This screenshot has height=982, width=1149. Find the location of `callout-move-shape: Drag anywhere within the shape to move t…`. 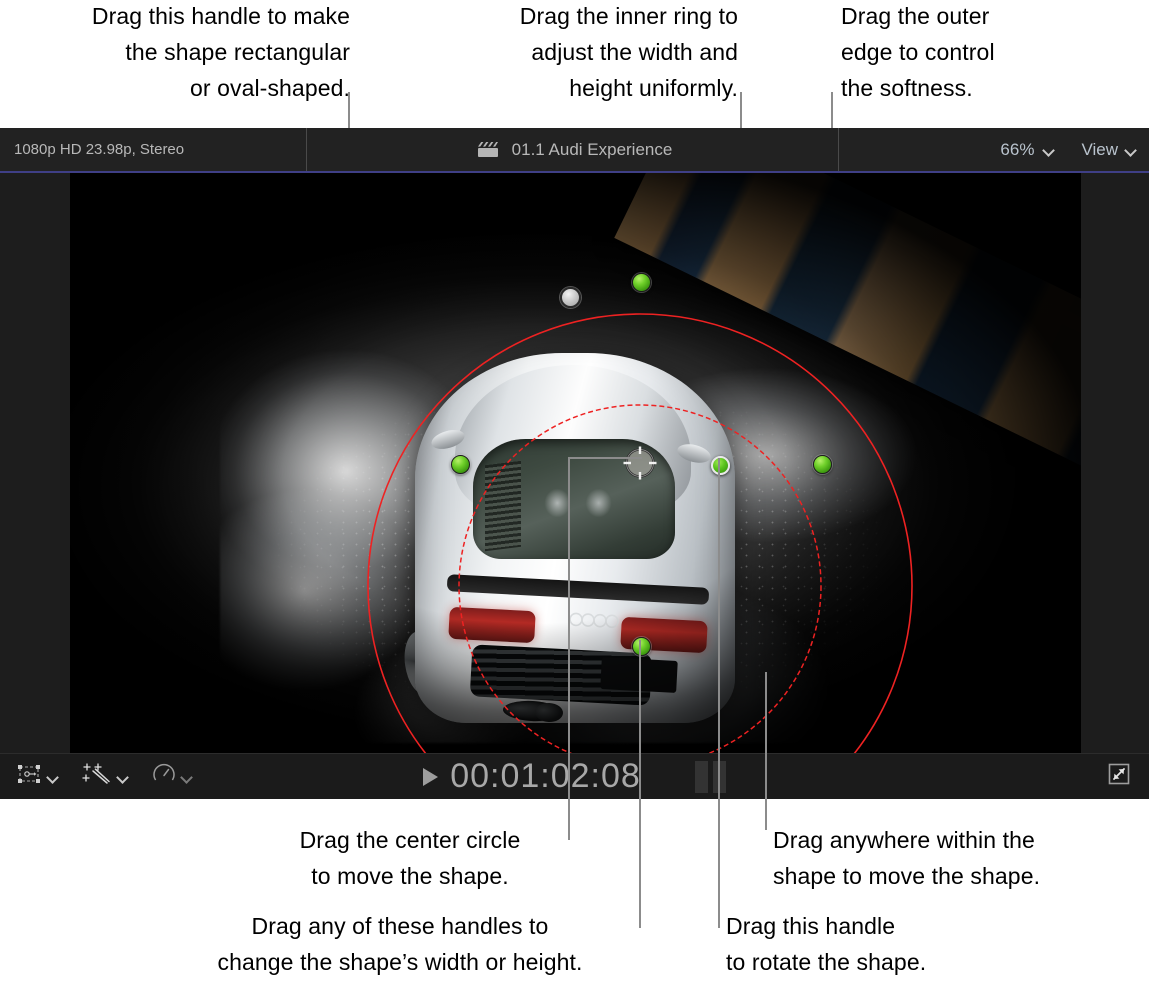

callout-move-shape: Drag anywhere within the shape to move t… is located at coordinates (907, 858).